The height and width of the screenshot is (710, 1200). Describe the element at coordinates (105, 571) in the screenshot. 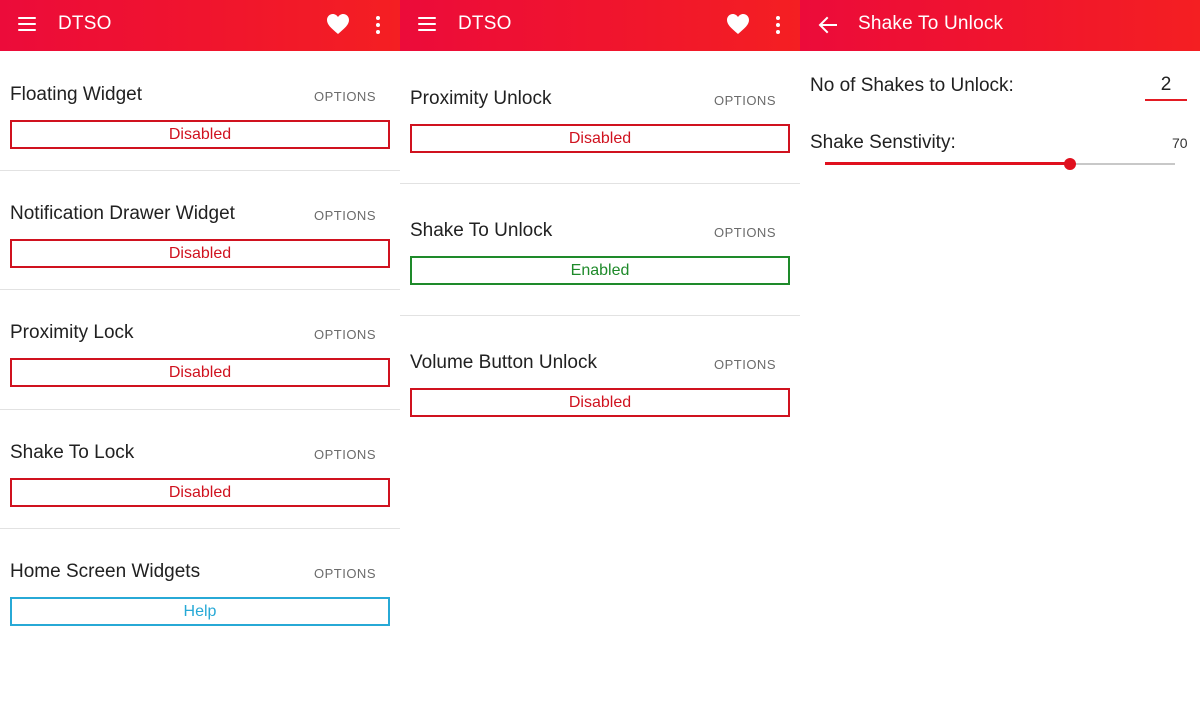

I see `feature-name: Home Screen Widgets` at that location.